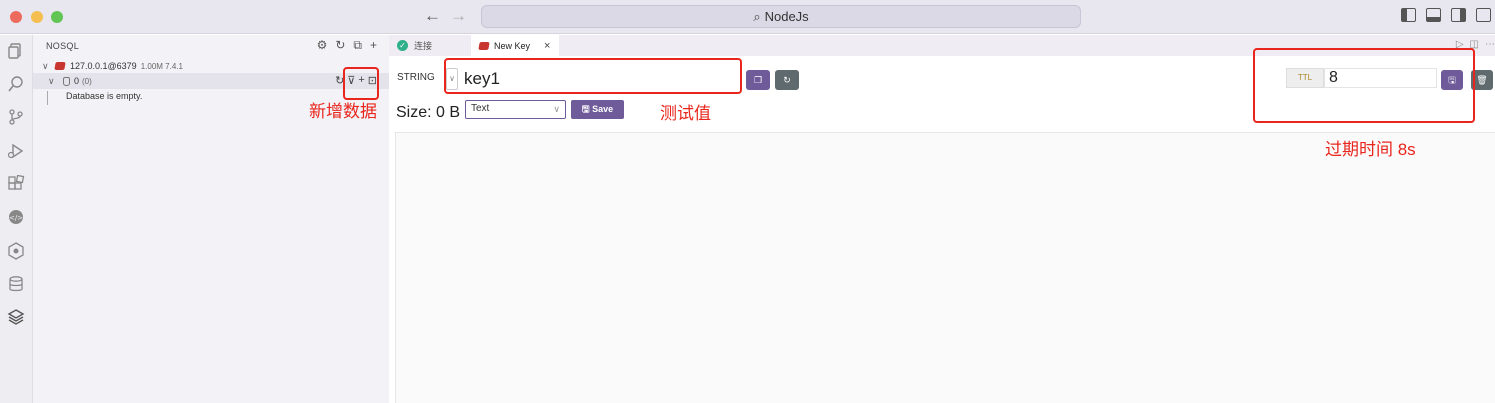 Image resolution: width=1495 pixels, height=403 pixels. Describe the element at coordinates (16, 84) in the screenshot. I see `search-icon` at that location.